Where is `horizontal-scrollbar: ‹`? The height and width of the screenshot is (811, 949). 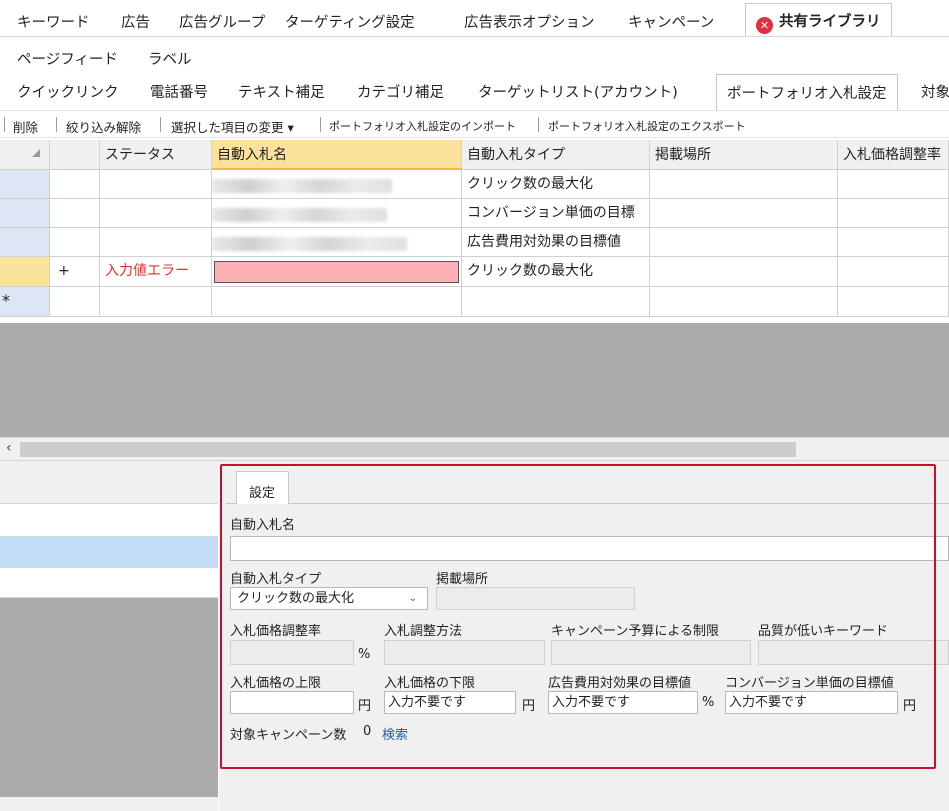 horizontal-scrollbar: ‹ is located at coordinates (474, 449).